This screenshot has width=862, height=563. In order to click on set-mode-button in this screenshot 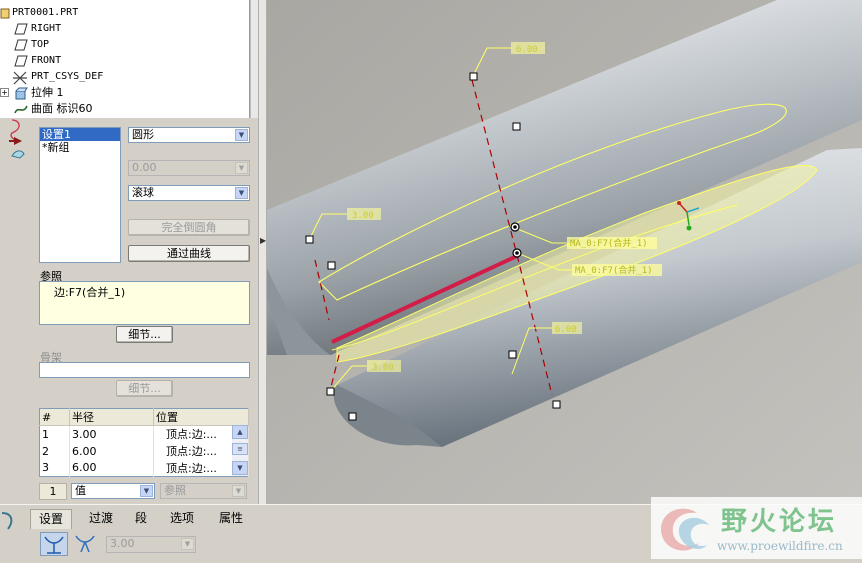, I will do `click(54, 544)`.